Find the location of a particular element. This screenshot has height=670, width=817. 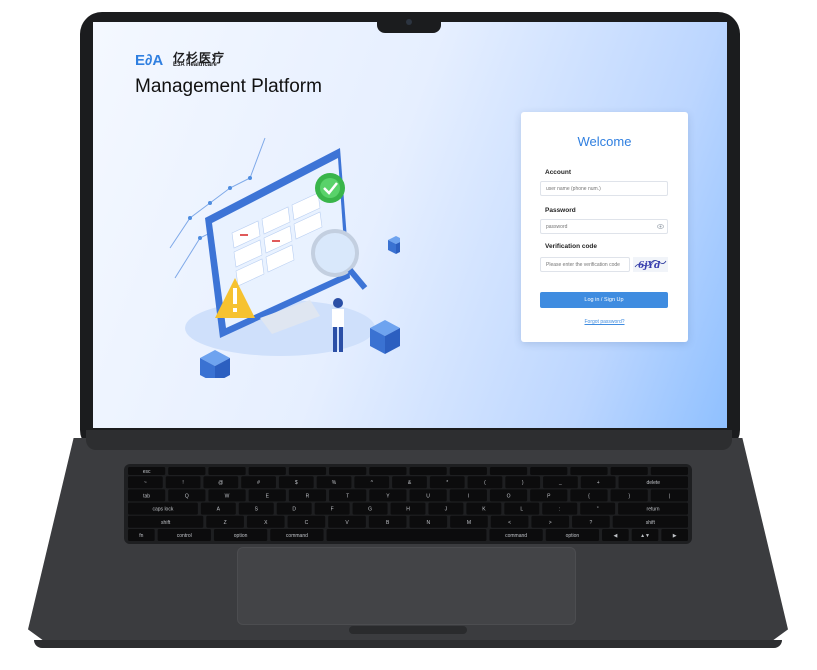

keyboard-key-label: delete is located at coordinates (653, 483).